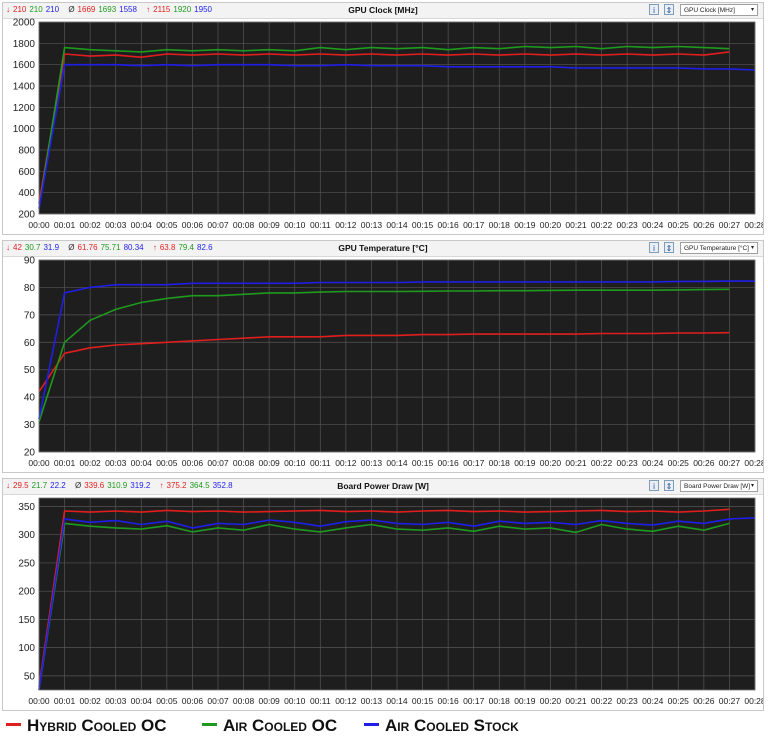 This screenshot has width=768, height=740. What do you see at coordinates (709, 10) in the screenshot?
I see `metric-dropdown-value: GPU Clock [MHz]` at bounding box center [709, 10].